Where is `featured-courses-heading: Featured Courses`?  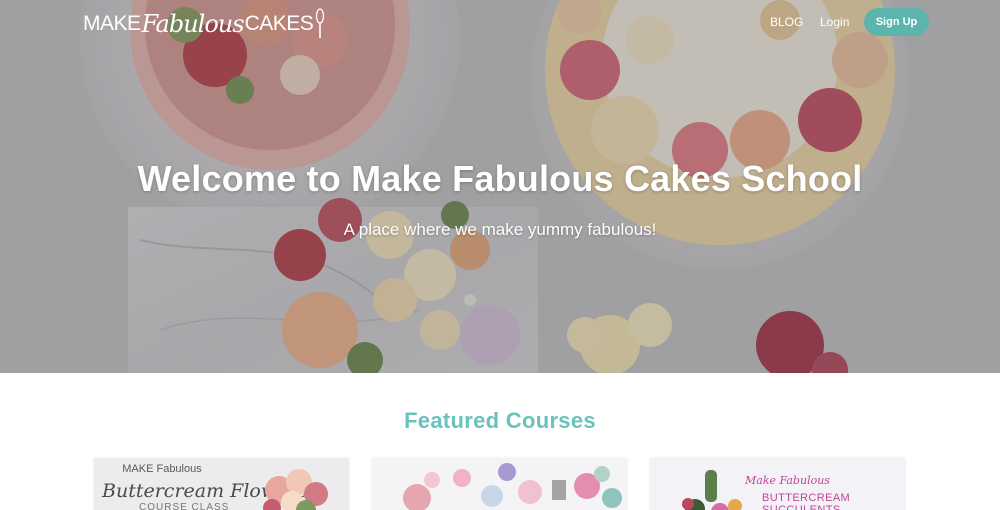 featured-courses-heading: Featured Courses is located at coordinates (500, 420).